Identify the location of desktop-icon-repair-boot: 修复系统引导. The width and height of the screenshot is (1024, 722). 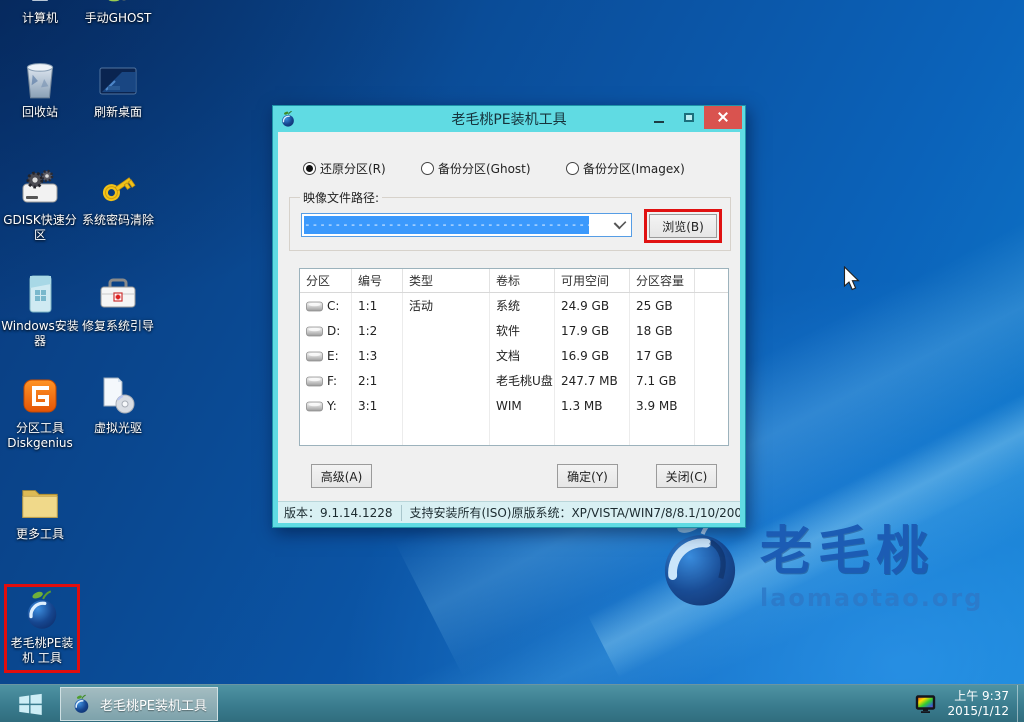
(118, 303).